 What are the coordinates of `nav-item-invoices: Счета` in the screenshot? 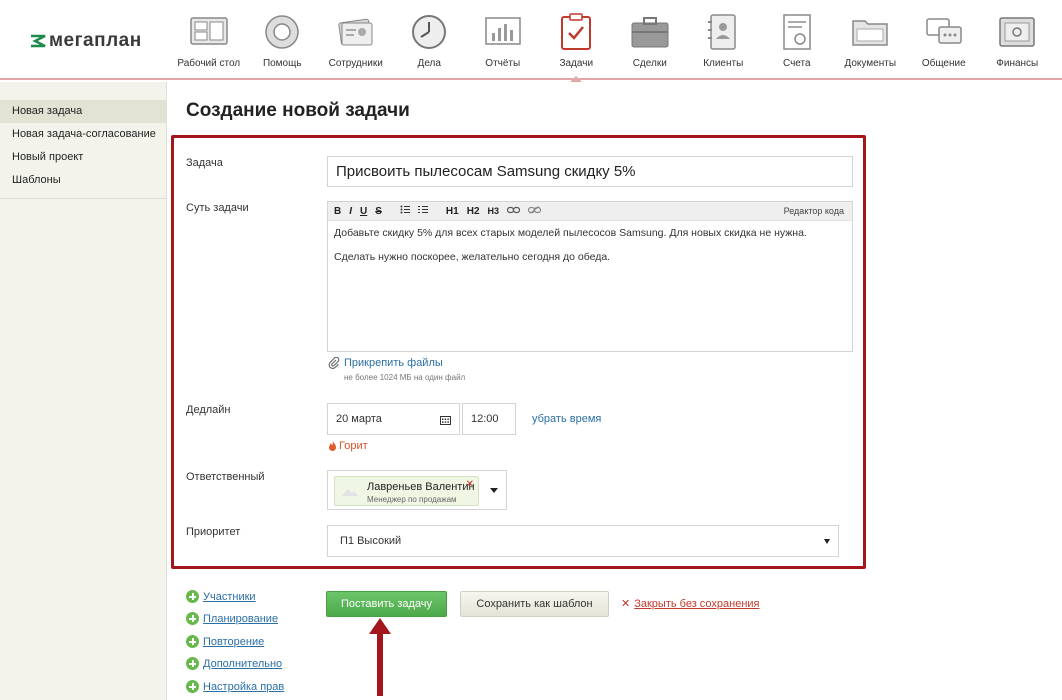 It's located at (797, 40).